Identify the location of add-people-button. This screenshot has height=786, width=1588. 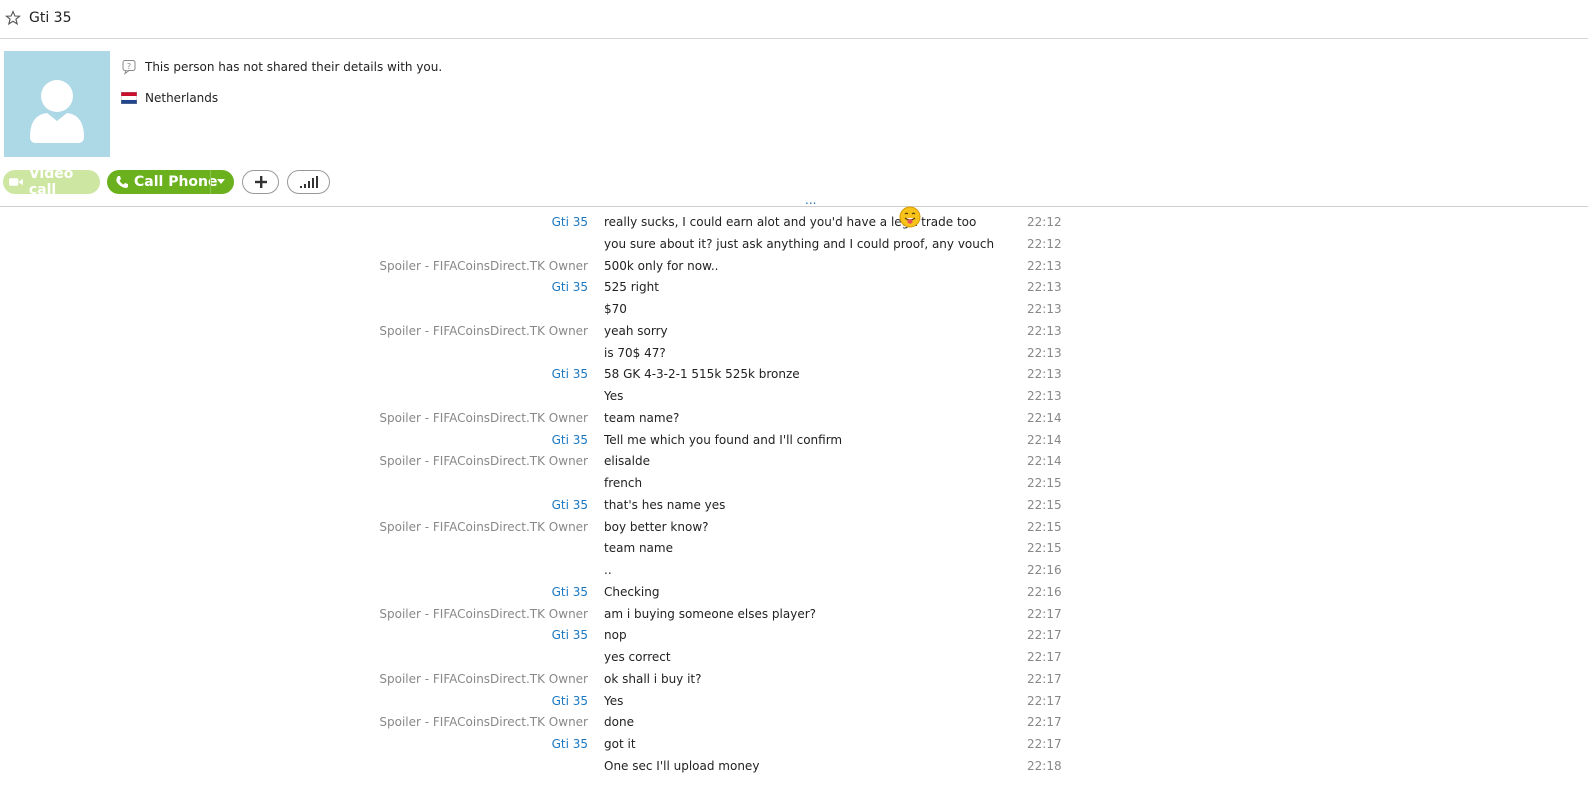
(260, 182).